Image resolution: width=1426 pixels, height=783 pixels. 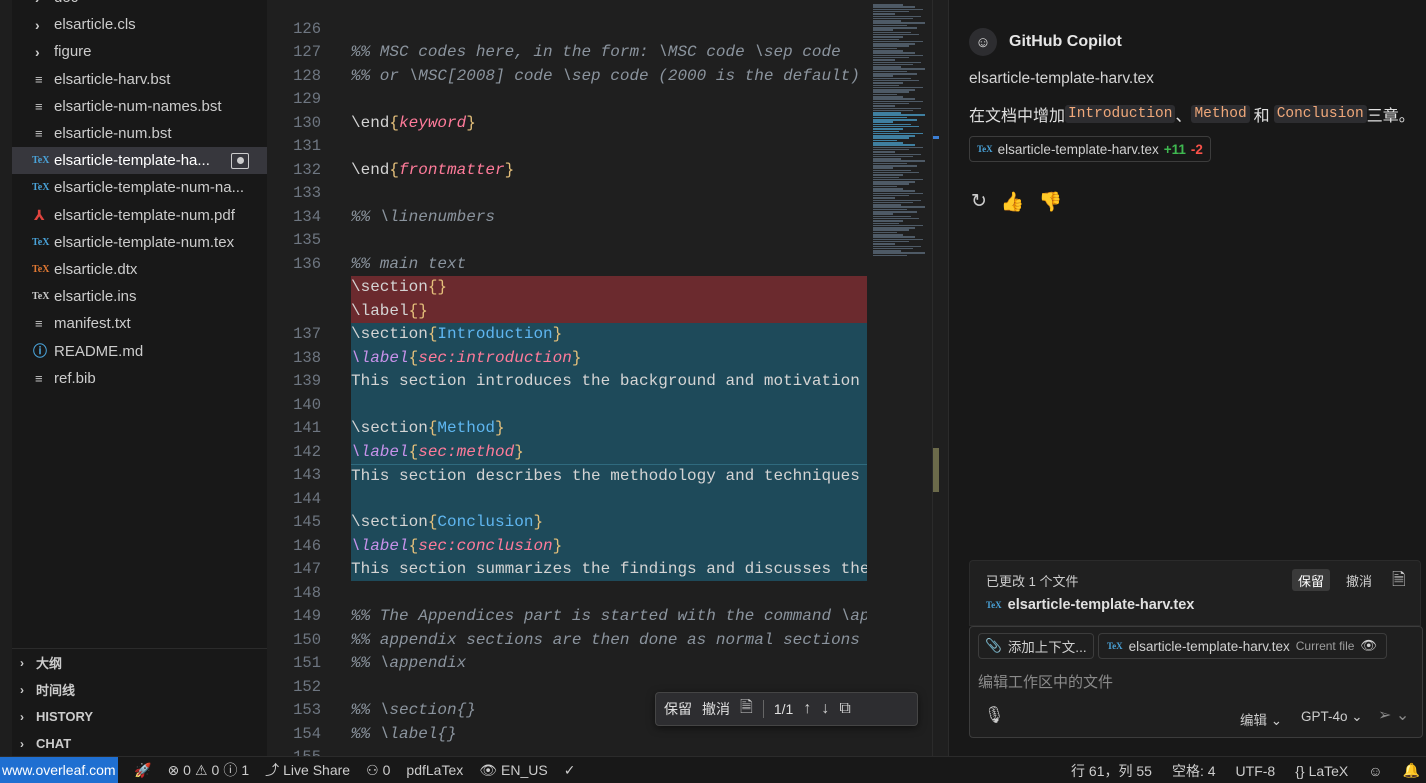 What do you see at coordinates (1061, 79) in the screenshot?
I see `copilot-context-file: elsarticle-template-harv.tex` at bounding box center [1061, 79].